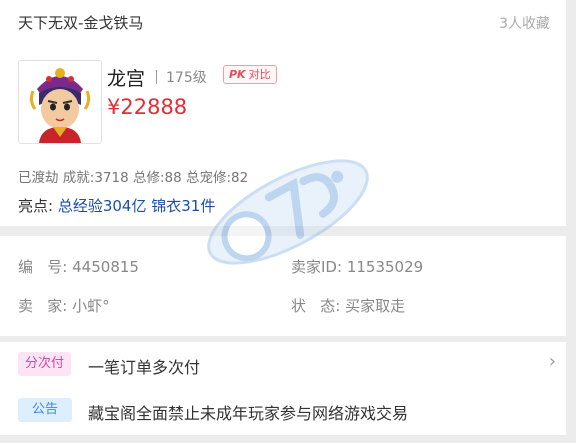  I want to click on seller-id: 卖家ID: 11535029, so click(357, 266).